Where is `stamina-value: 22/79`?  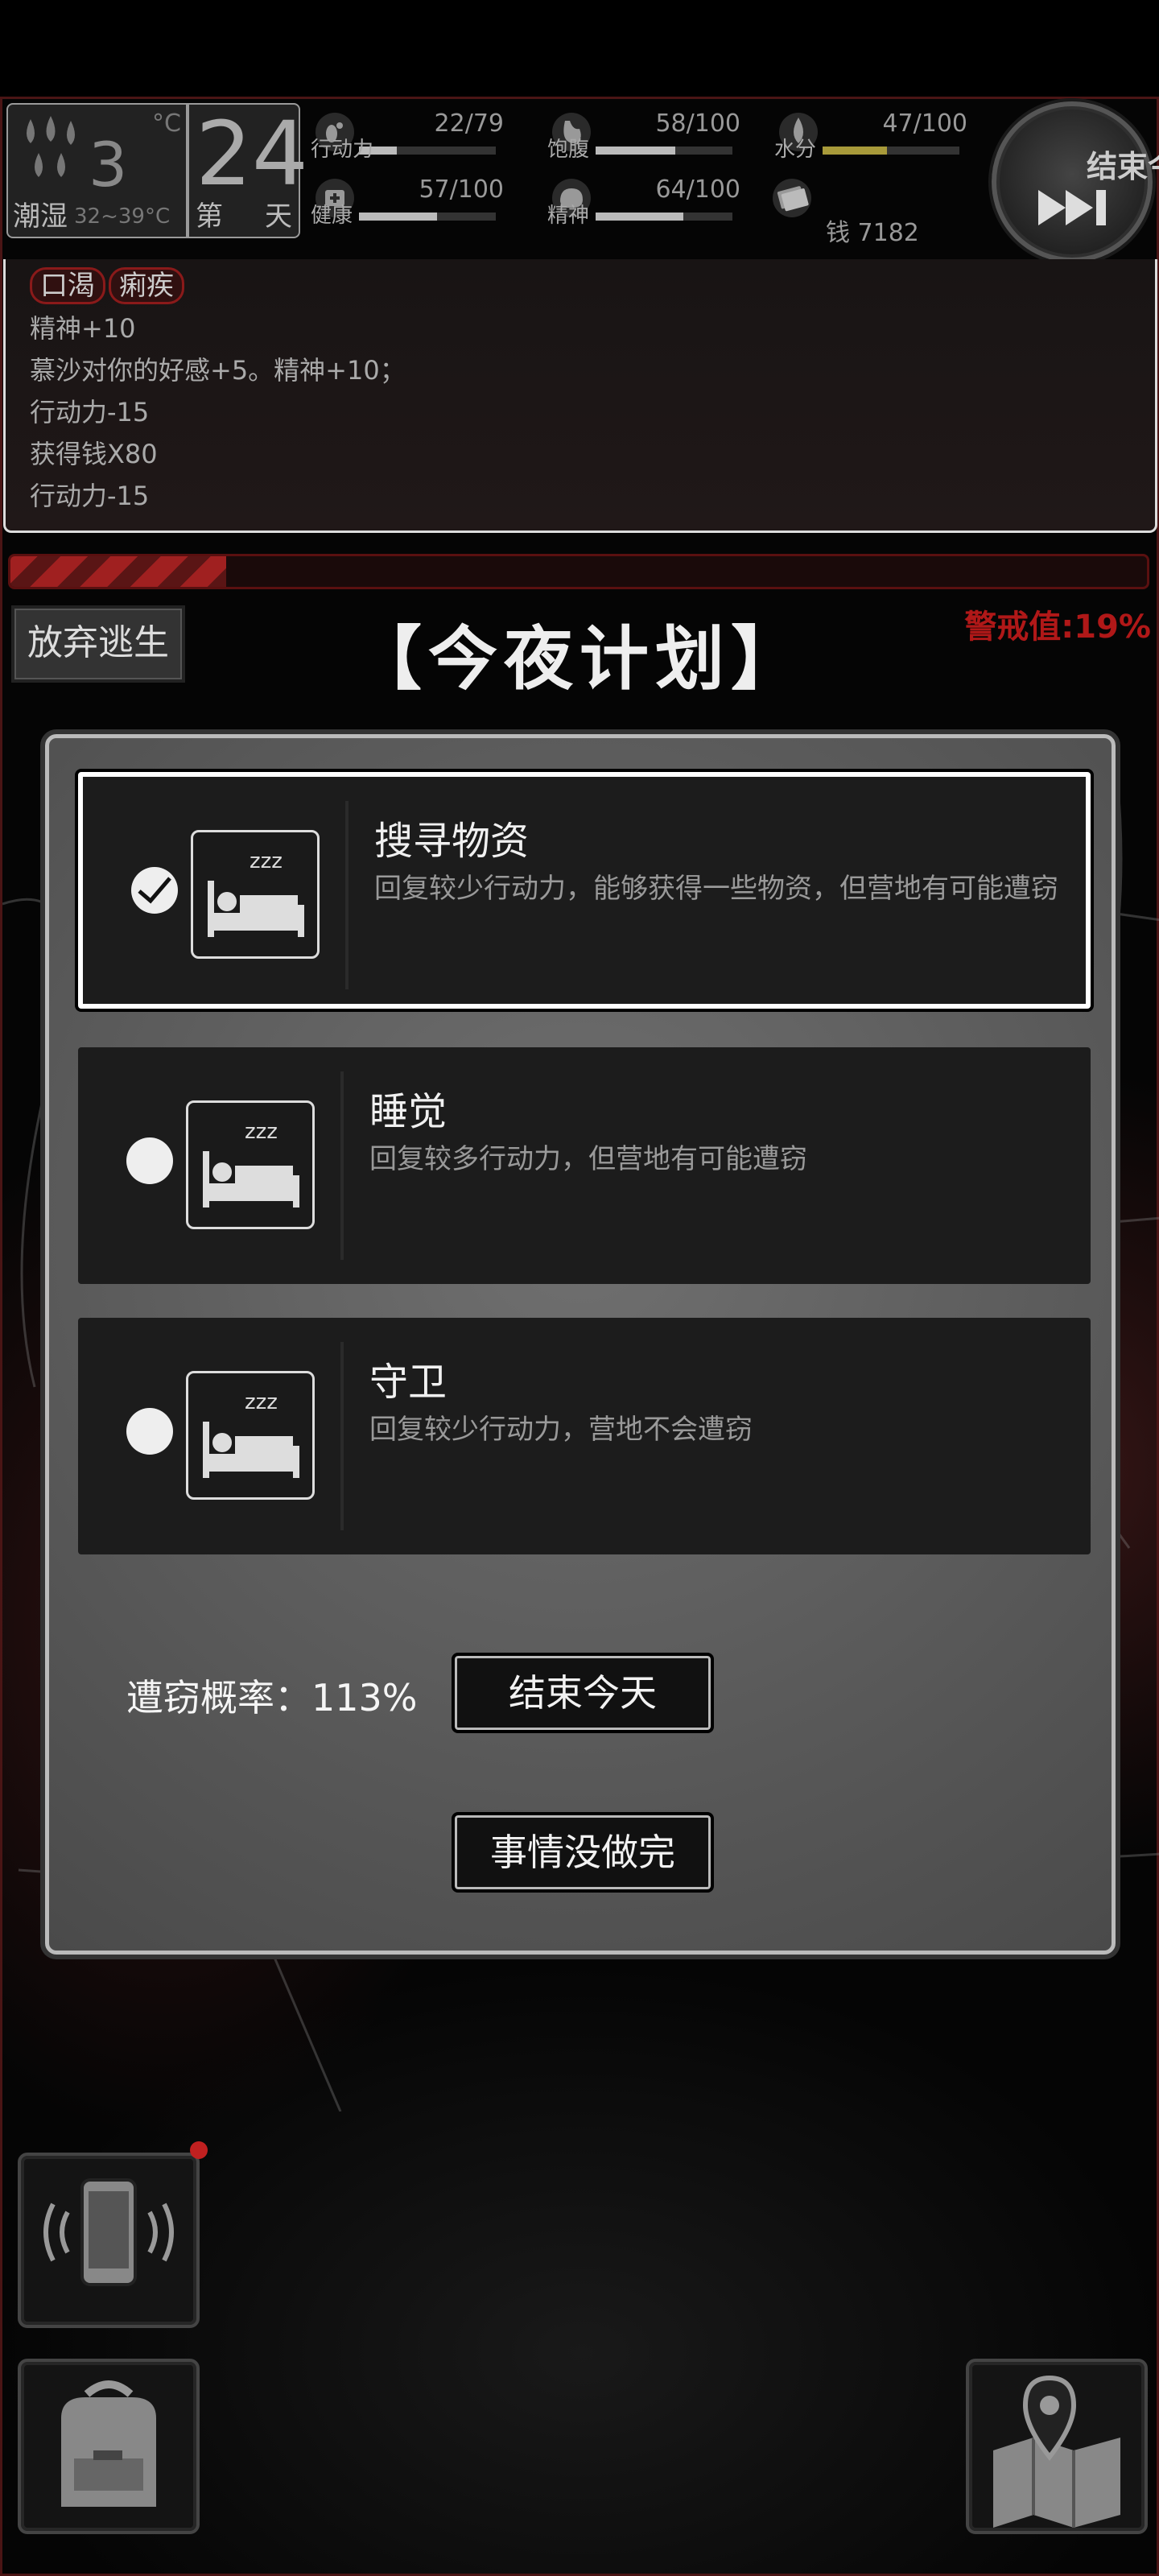 stamina-value: 22/79 is located at coordinates (469, 123).